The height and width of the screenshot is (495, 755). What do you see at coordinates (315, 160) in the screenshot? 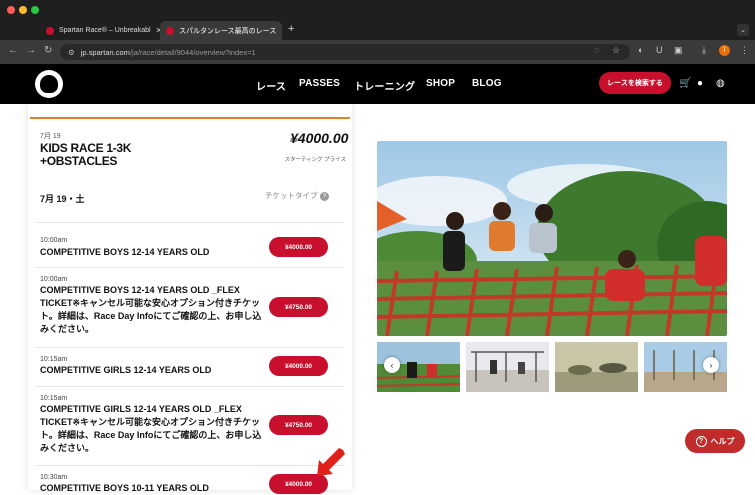
I see `starting-price-label: スターティング プライス` at bounding box center [315, 160].